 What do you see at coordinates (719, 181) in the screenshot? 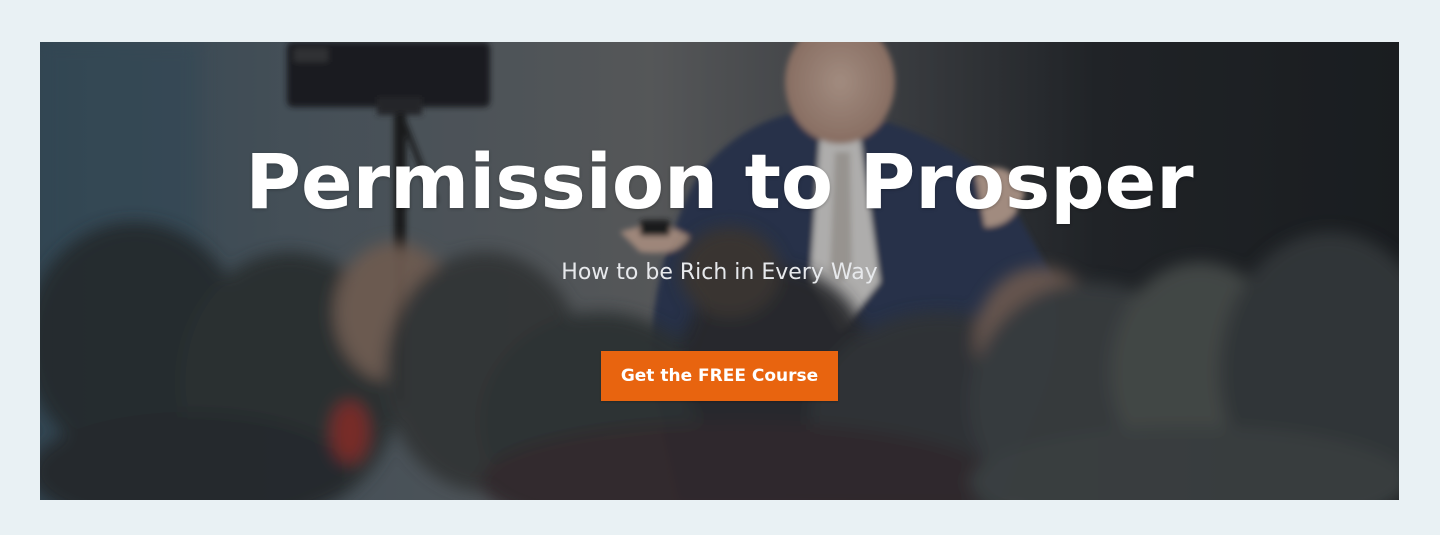
I see `hero-title: Permission to Prosper` at bounding box center [719, 181].